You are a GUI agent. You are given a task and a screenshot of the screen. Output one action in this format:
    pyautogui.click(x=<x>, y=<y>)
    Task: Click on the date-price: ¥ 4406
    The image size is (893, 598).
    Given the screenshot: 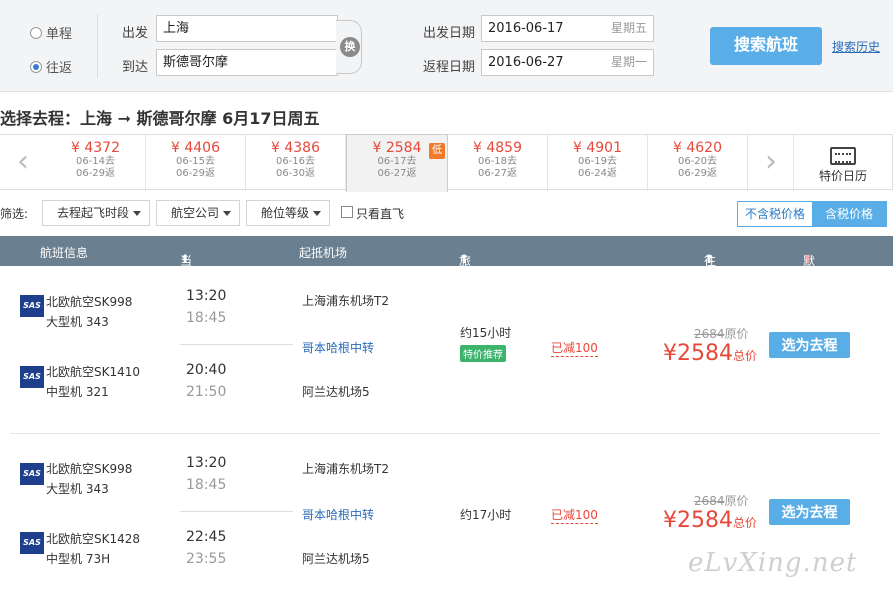 What is the action you would take?
    pyautogui.click(x=195, y=148)
    